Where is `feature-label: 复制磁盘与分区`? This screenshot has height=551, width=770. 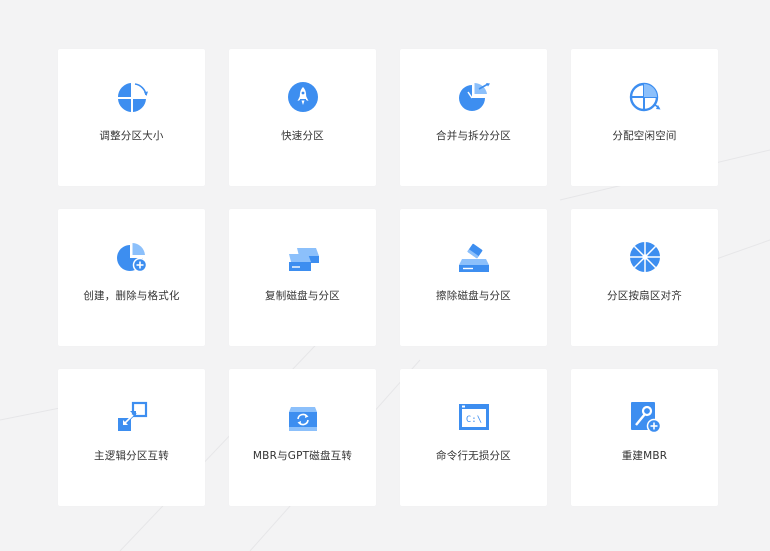 feature-label: 复制磁盘与分区 is located at coordinates (302, 296).